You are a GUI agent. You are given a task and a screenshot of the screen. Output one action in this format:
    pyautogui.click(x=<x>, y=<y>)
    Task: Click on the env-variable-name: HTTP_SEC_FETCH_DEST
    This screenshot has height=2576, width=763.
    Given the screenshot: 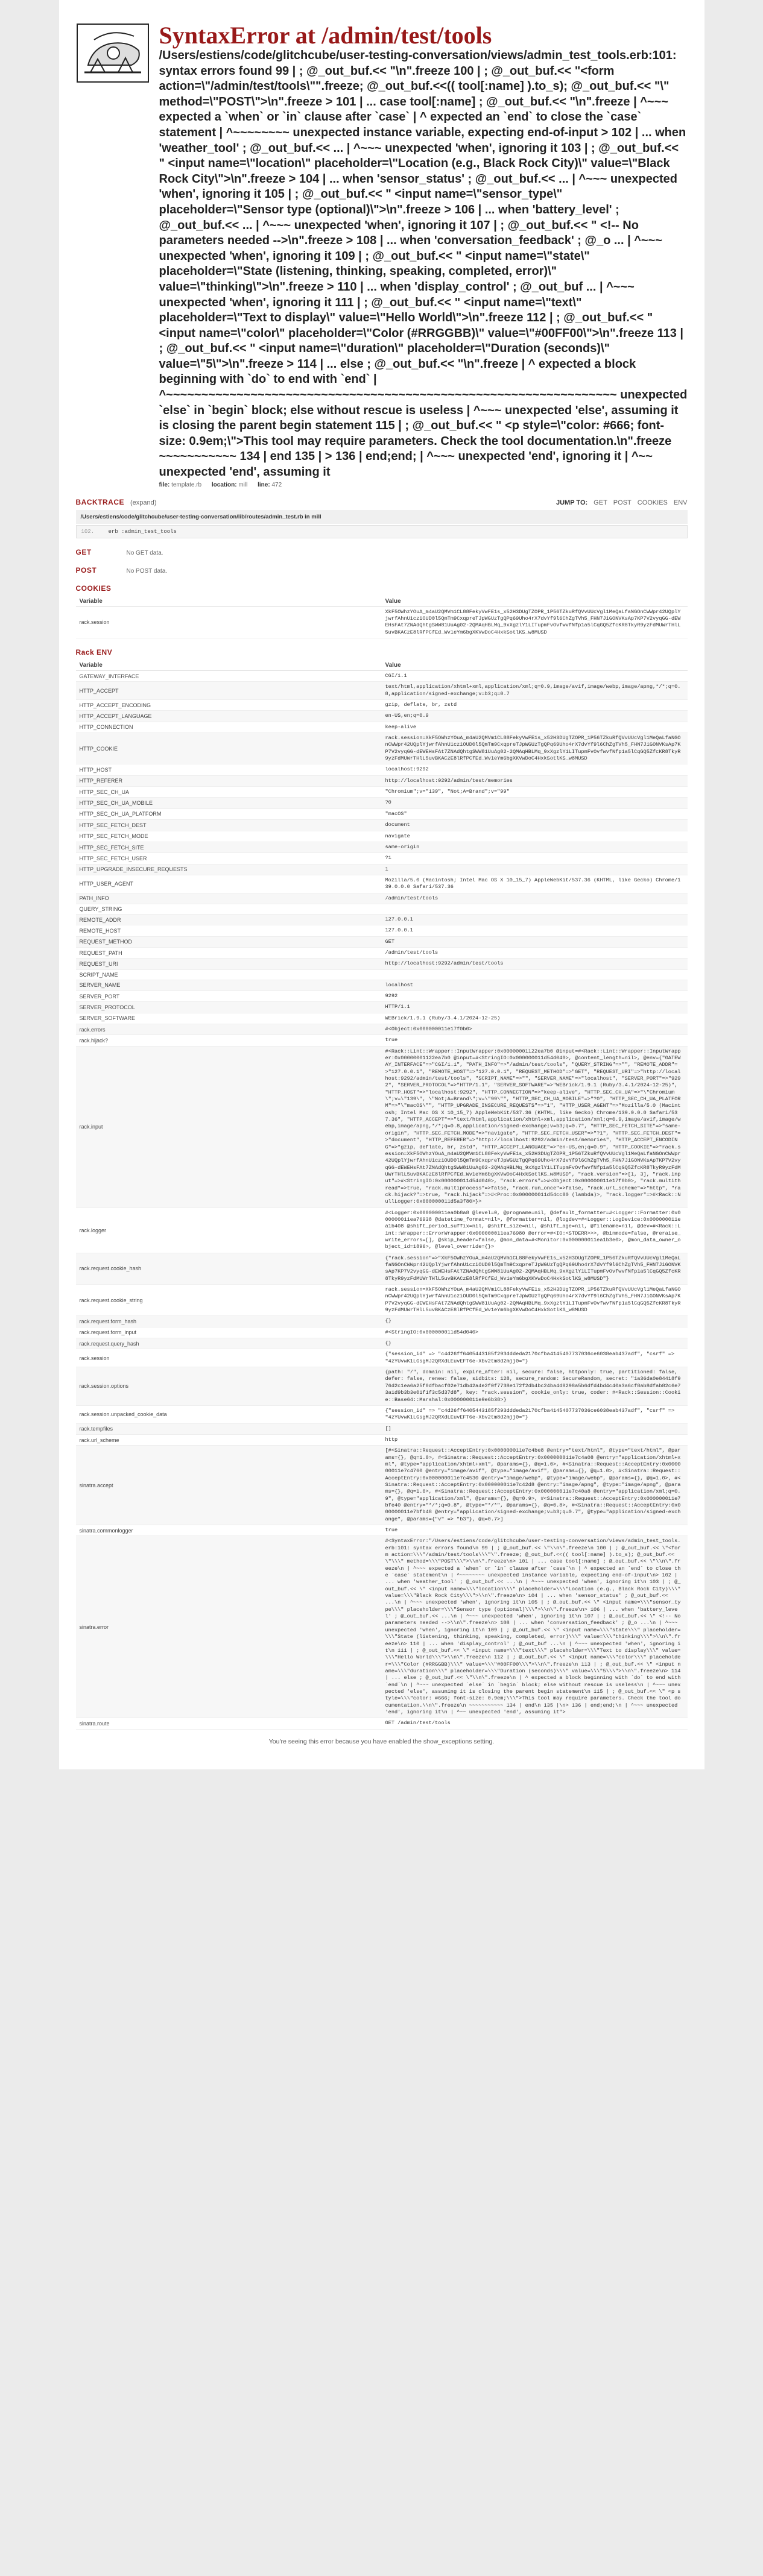 What is the action you would take?
    pyautogui.click(x=228, y=825)
    